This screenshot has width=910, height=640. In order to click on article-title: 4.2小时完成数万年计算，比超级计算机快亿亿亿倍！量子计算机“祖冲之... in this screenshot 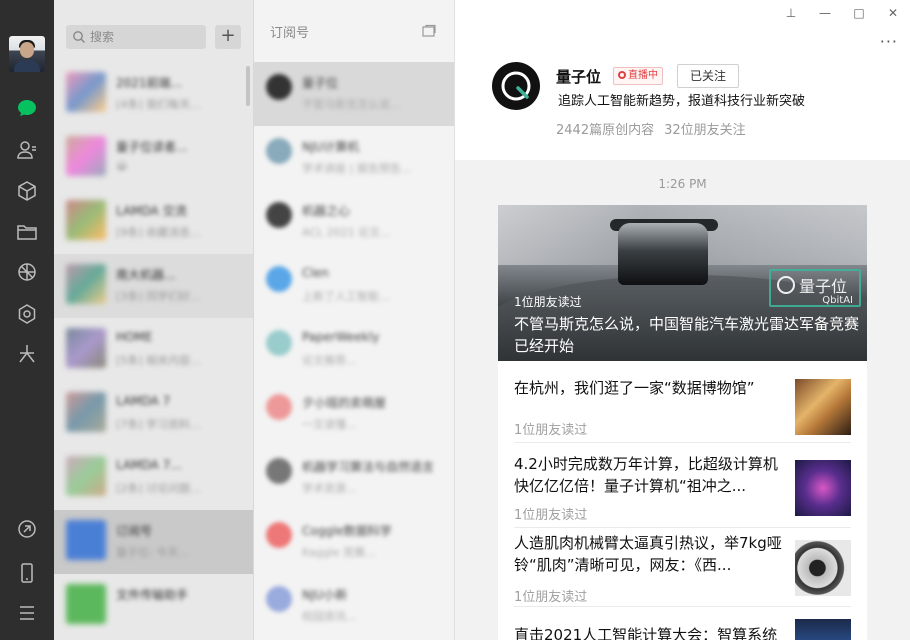, I will do `click(646, 475)`.